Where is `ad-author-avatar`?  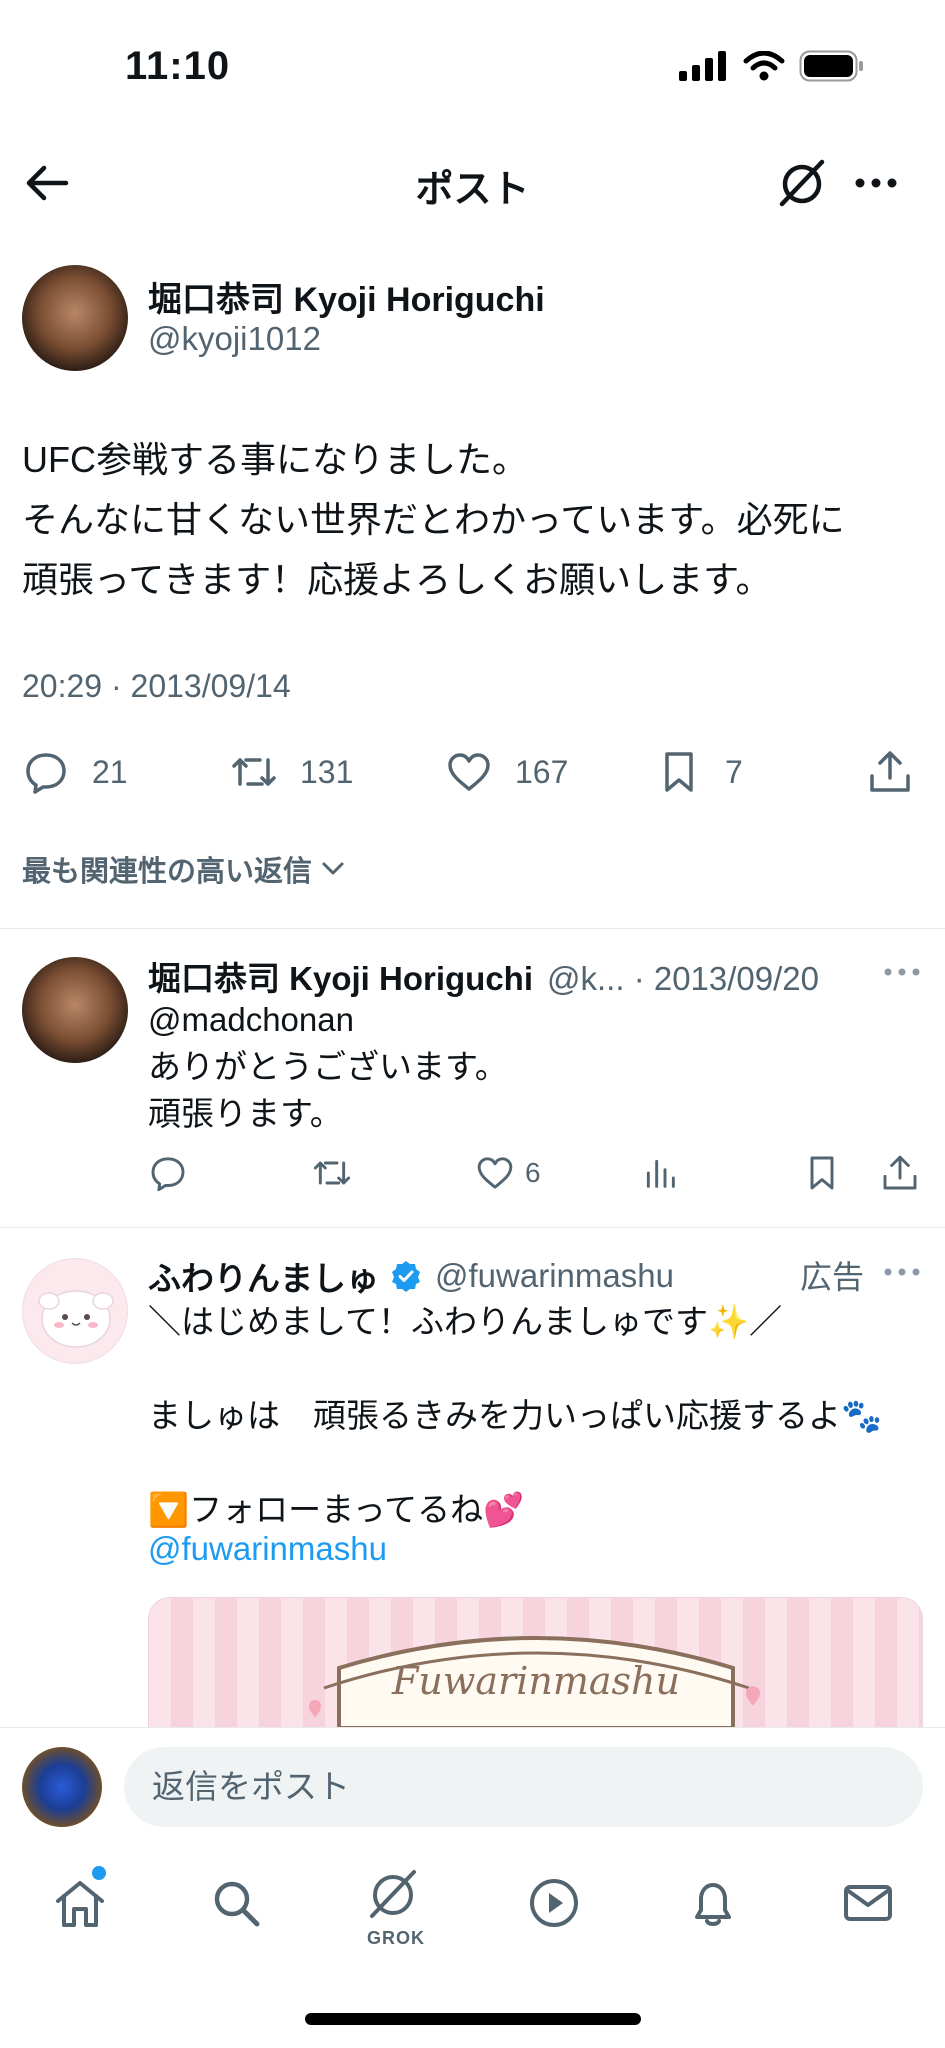 ad-author-avatar is located at coordinates (75, 1311).